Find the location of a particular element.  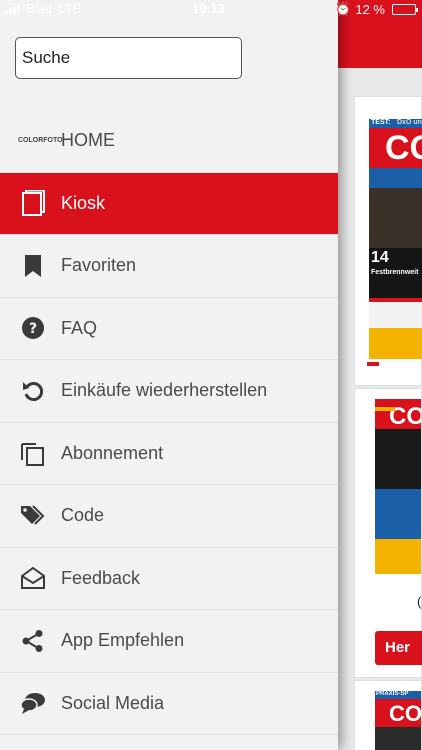

menu-item-feedback: Feedback is located at coordinates (169, 579).